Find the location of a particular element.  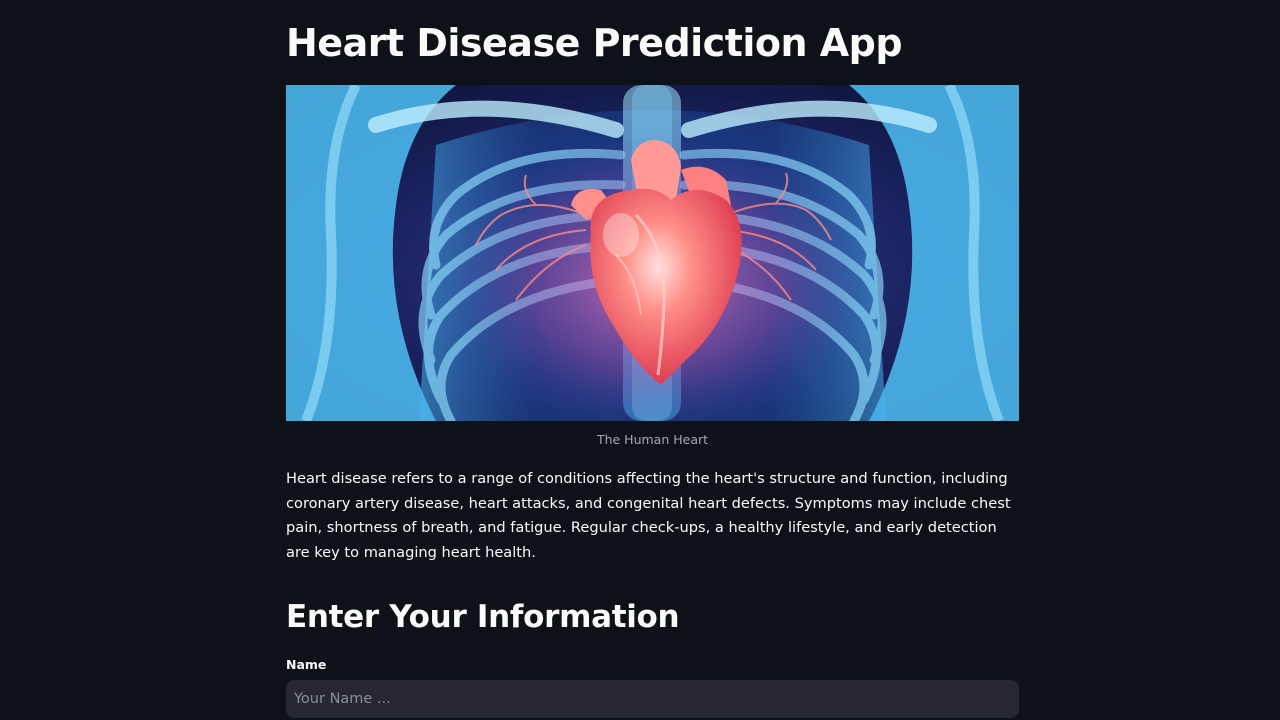

name-field-label: Name is located at coordinates (306, 664).